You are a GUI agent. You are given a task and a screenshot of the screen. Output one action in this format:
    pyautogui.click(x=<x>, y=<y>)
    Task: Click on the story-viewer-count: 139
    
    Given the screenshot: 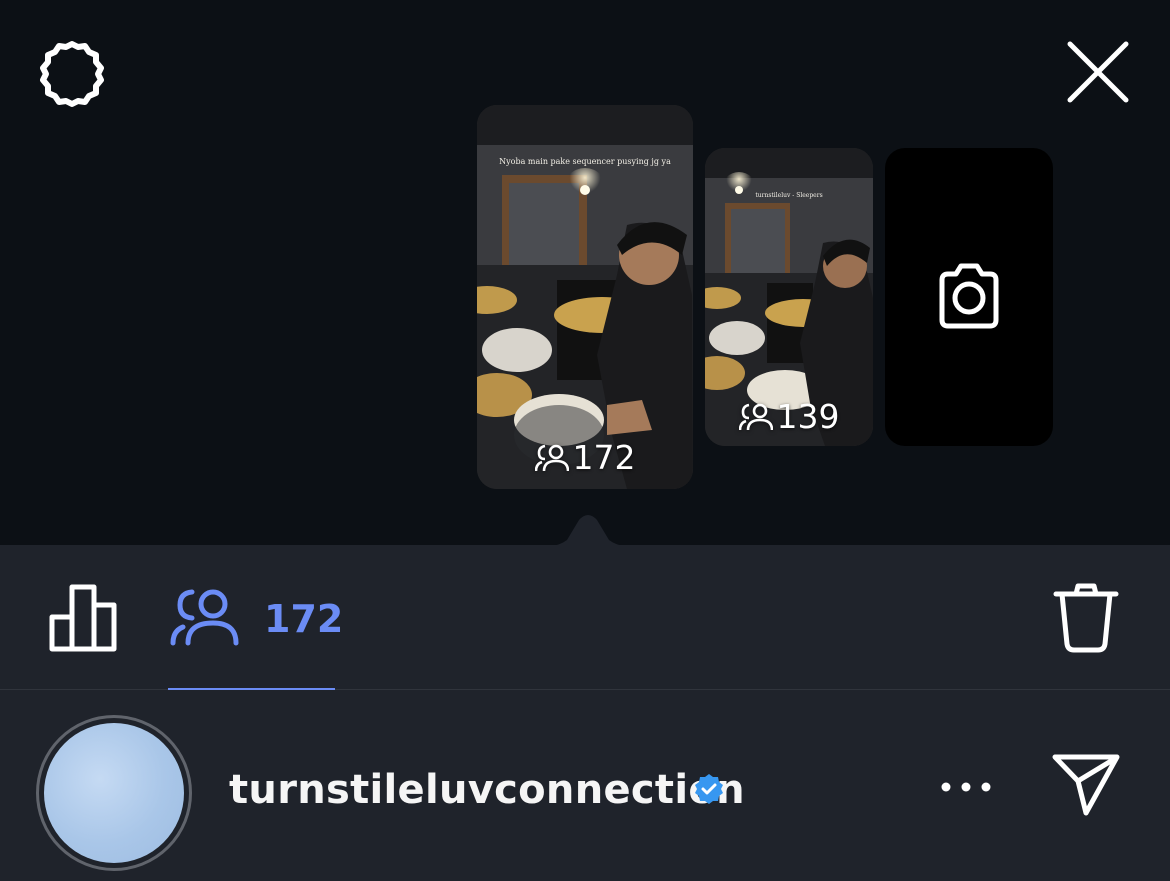 What is the action you would take?
    pyautogui.click(x=789, y=416)
    